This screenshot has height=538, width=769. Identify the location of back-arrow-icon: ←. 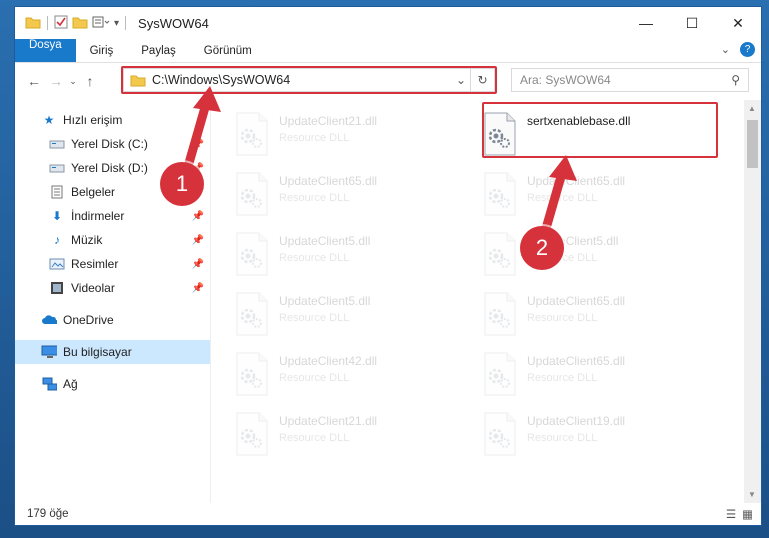
(34, 81).